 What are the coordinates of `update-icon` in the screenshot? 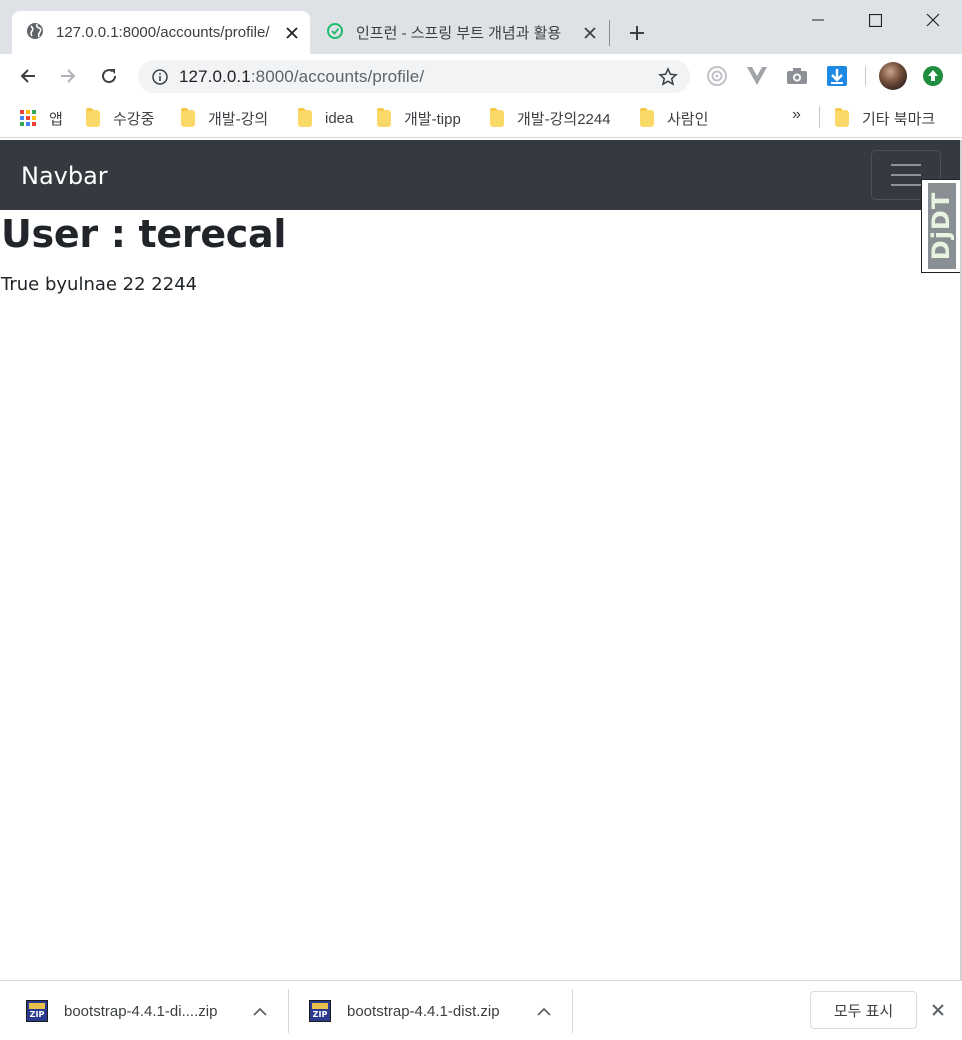 It's located at (933, 76).